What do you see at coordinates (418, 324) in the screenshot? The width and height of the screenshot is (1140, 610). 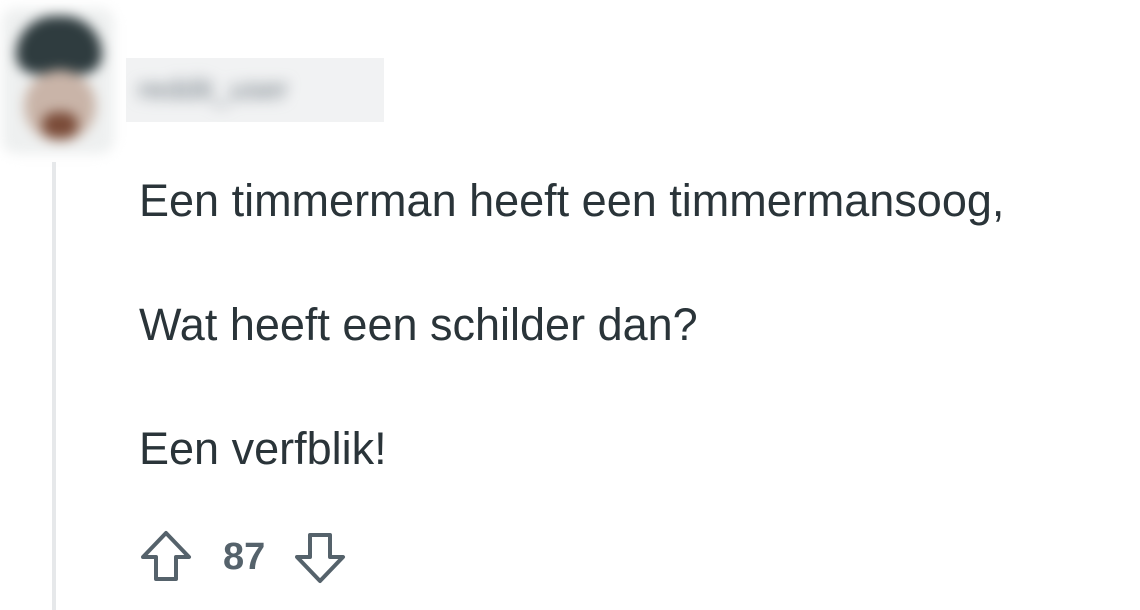 I see `comment-paragraph-2: Wat heeft een schilder dan?` at bounding box center [418, 324].